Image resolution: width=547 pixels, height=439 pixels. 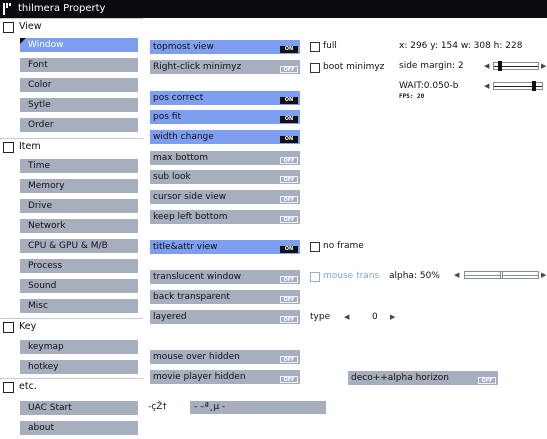 I want to click on sidebar-item-color: Color, so click(x=79, y=85).